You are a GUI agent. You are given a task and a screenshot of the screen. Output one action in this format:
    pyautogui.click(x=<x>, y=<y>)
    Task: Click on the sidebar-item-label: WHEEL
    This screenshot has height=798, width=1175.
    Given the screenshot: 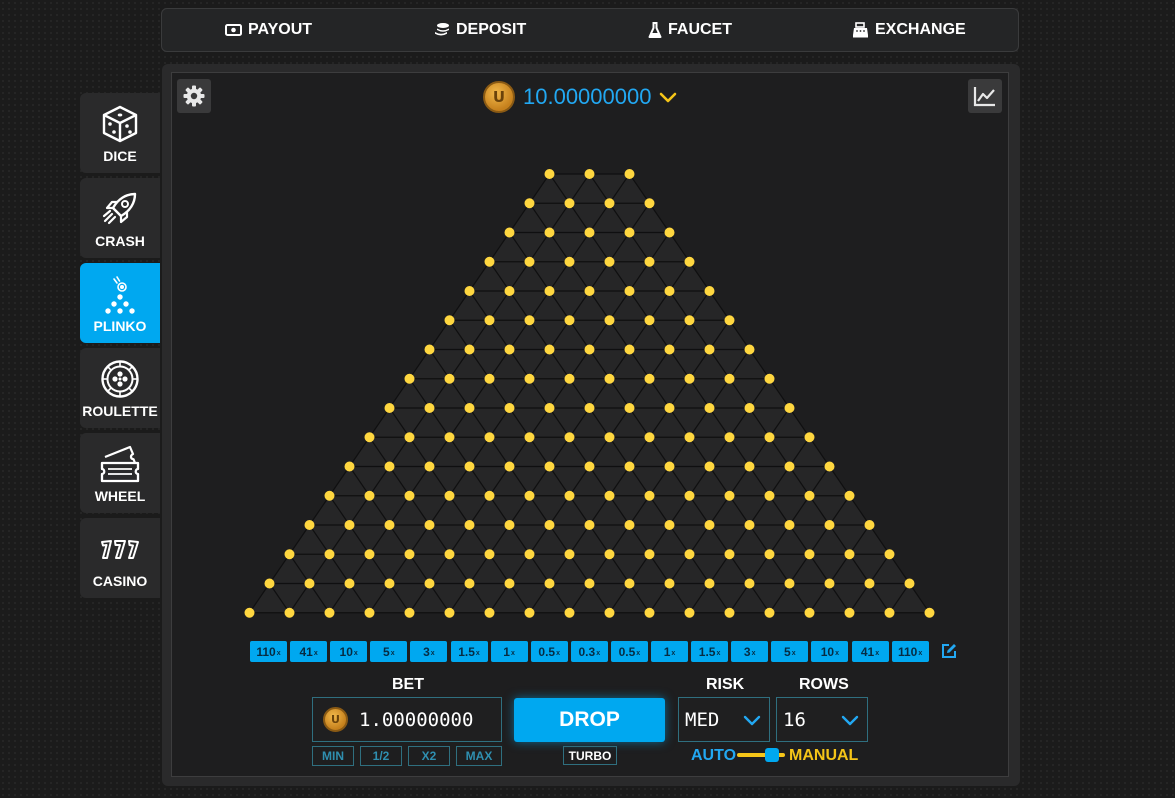 What is the action you would take?
    pyautogui.click(x=120, y=496)
    